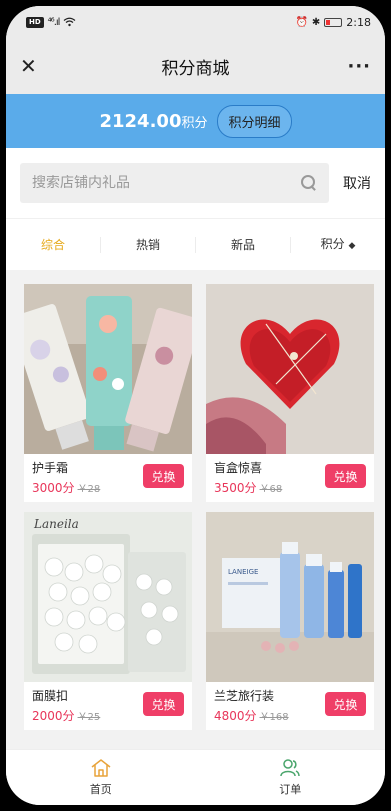 Image resolution: width=391 pixels, height=811 pixels. Describe the element at coordinates (235, 716) in the screenshot. I see `points-price: 4800分` at that location.